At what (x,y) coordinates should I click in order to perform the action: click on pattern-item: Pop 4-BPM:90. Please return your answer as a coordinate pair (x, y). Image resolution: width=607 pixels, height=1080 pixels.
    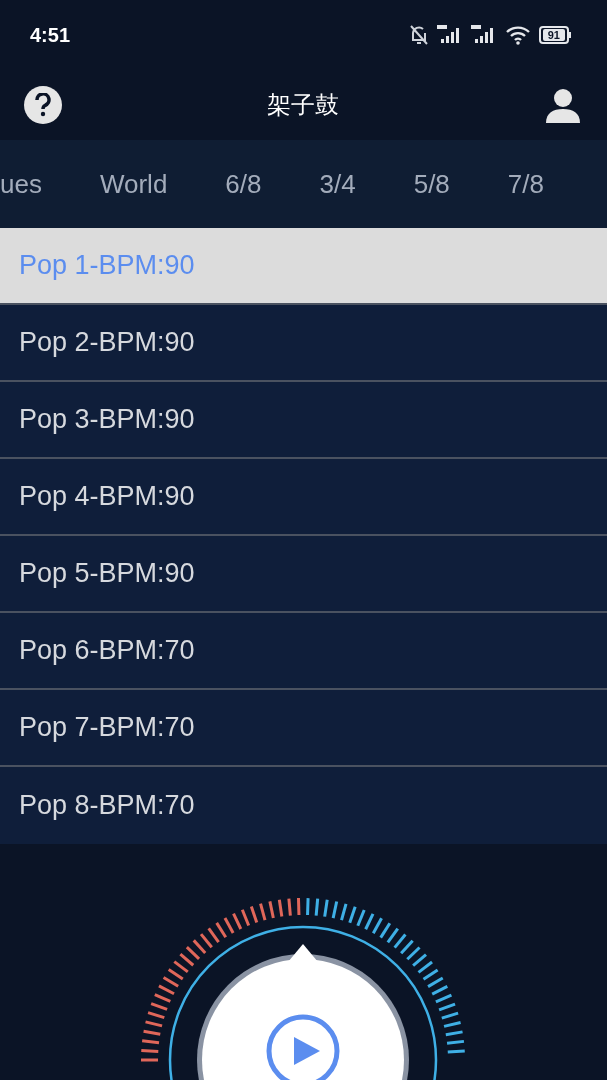
    Looking at the image, I should click on (303, 497).